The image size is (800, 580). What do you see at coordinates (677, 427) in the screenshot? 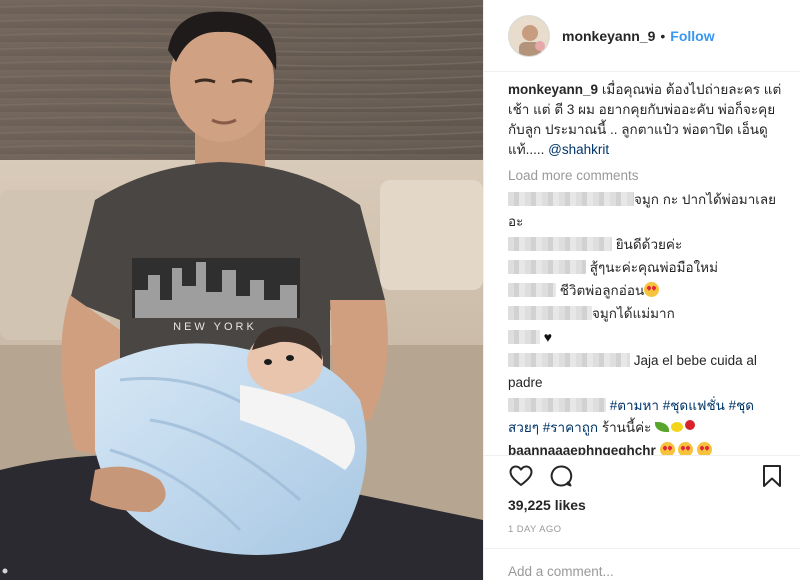
I see `lemon-emoji-icon` at bounding box center [677, 427].